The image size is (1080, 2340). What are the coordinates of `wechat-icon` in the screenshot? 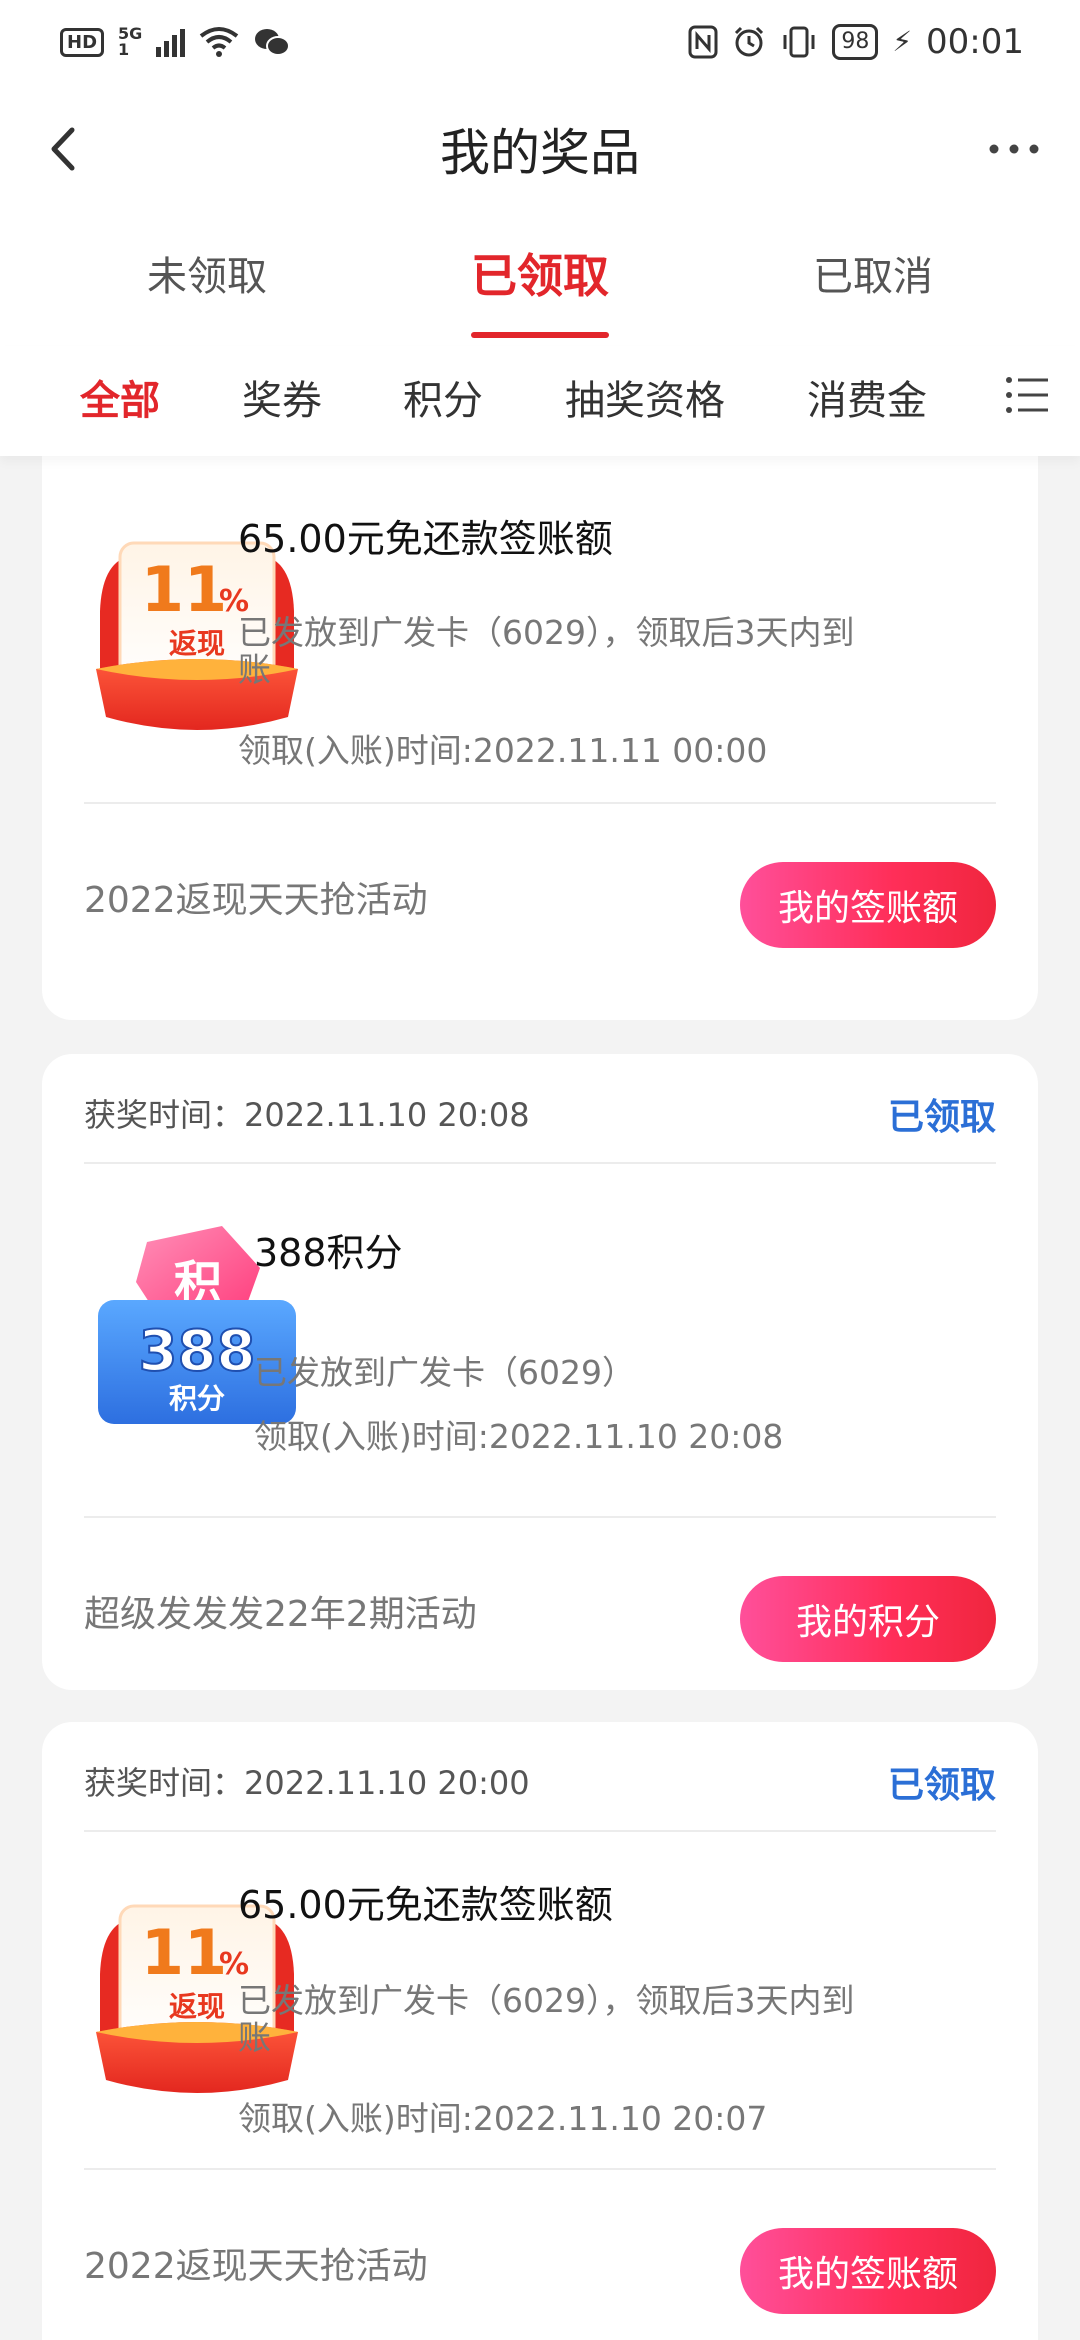 It's located at (273, 42).